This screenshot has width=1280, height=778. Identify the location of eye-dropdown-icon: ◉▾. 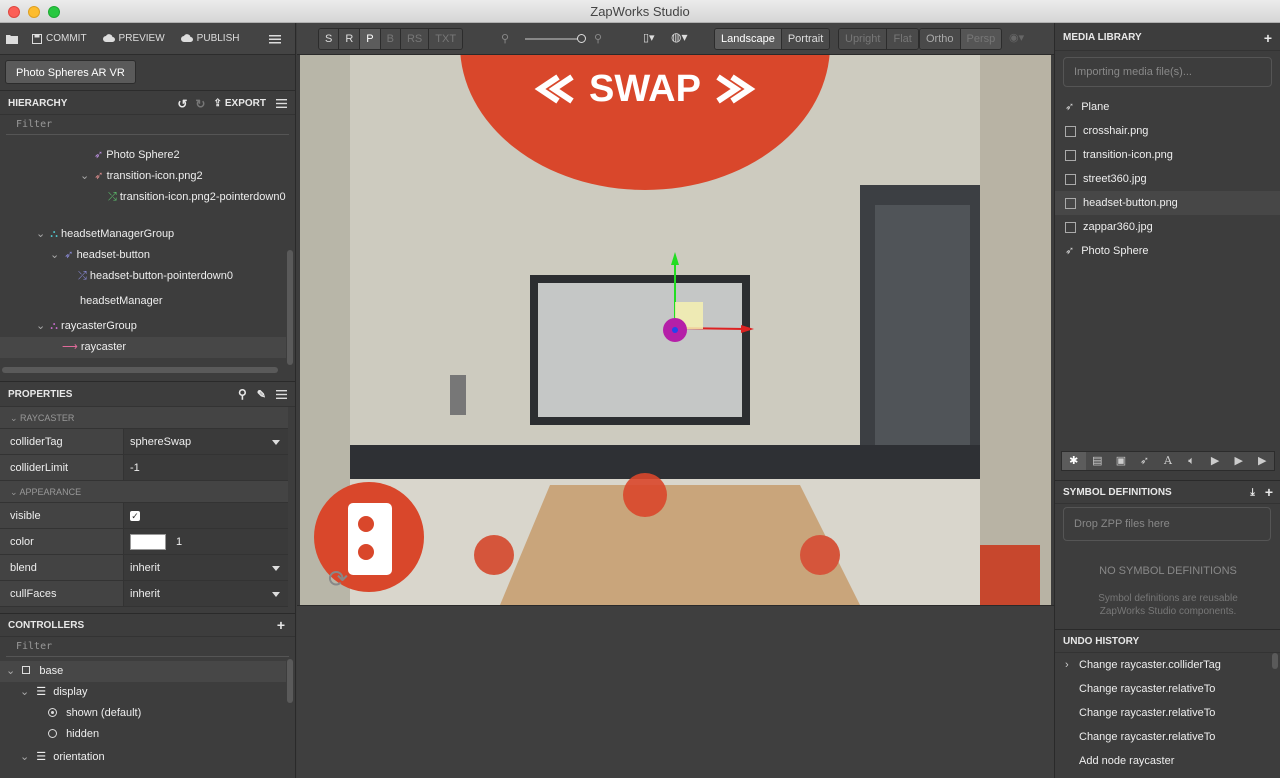
(1016, 37).